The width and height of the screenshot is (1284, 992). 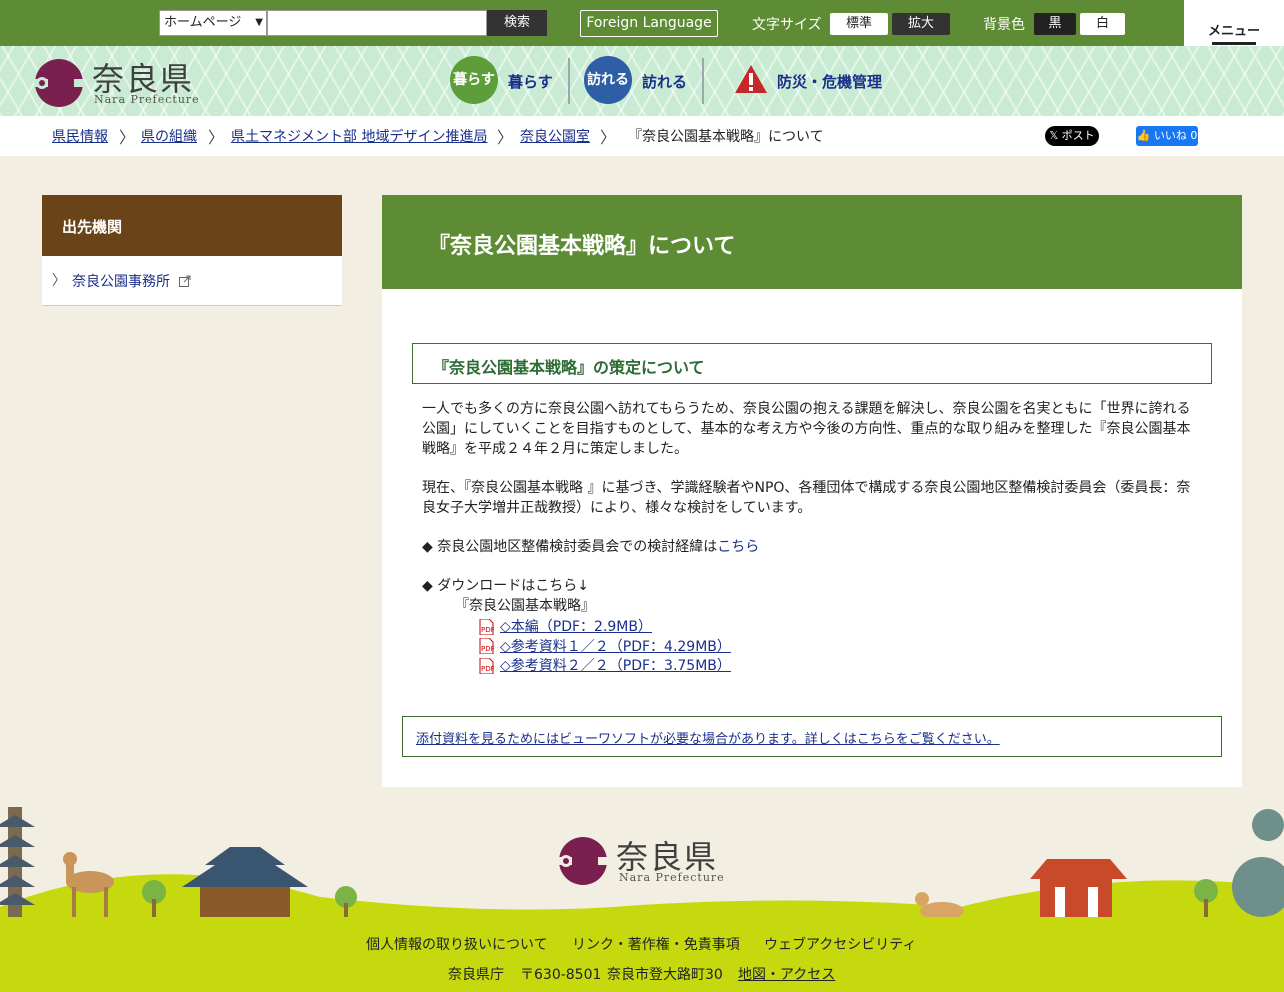 I want to click on site-logo-subtitle: Nara Prefecture, so click(x=147, y=99).